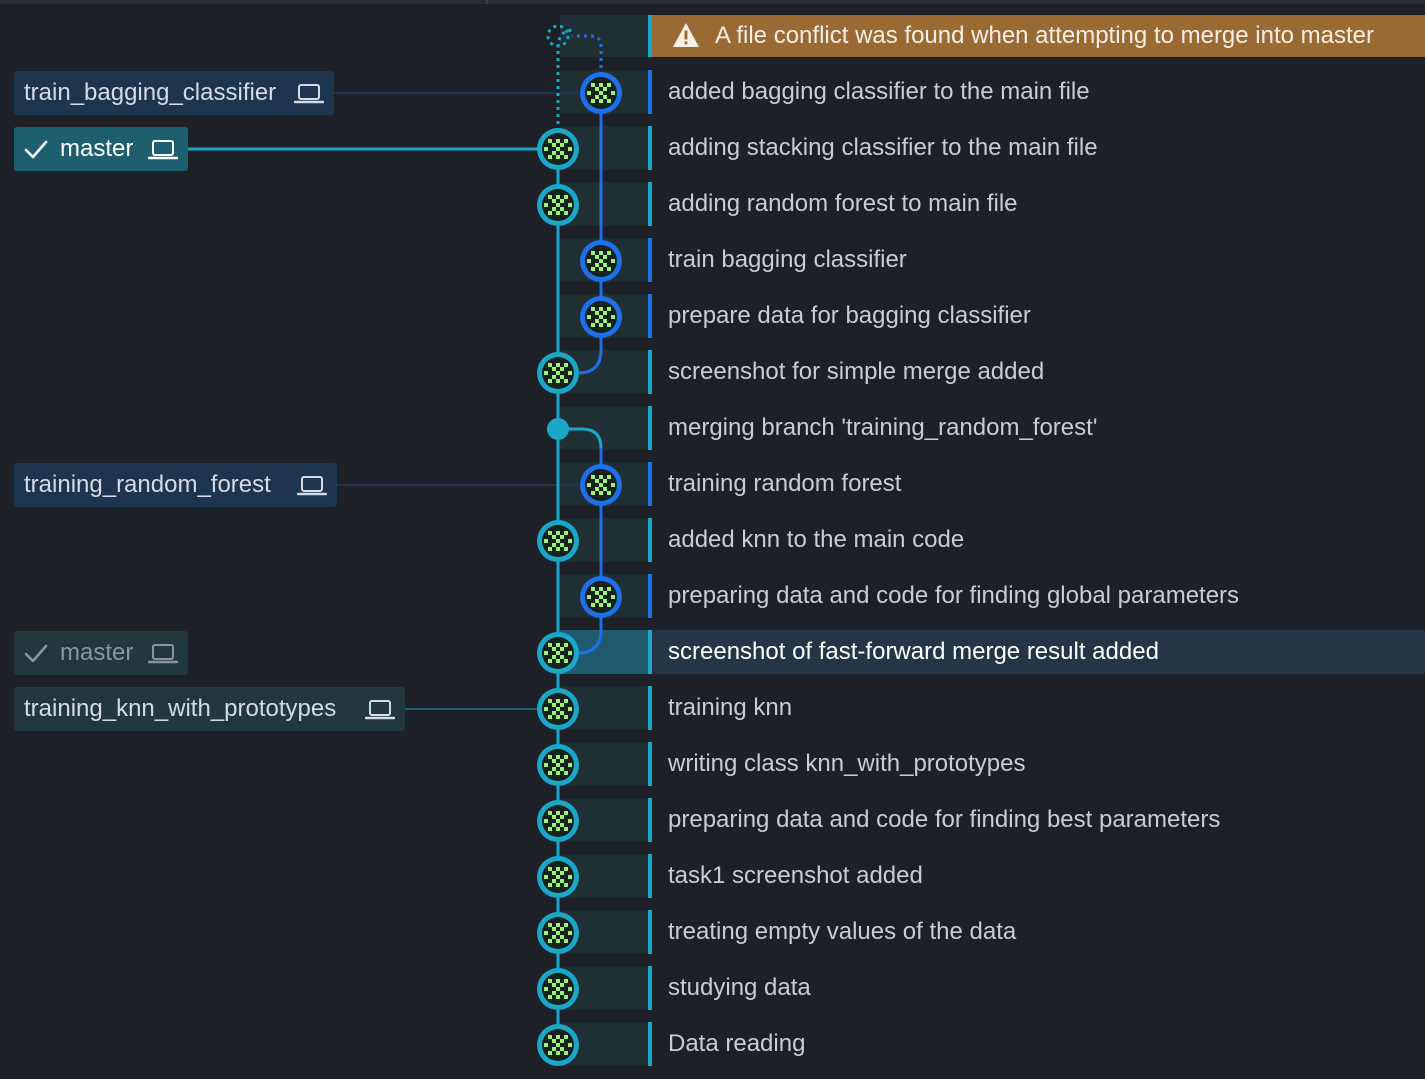 This screenshot has height=1079, width=1425. Describe the element at coordinates (147, 484) in the screenshot. I see `branch-name: training_random_forest` at that location.